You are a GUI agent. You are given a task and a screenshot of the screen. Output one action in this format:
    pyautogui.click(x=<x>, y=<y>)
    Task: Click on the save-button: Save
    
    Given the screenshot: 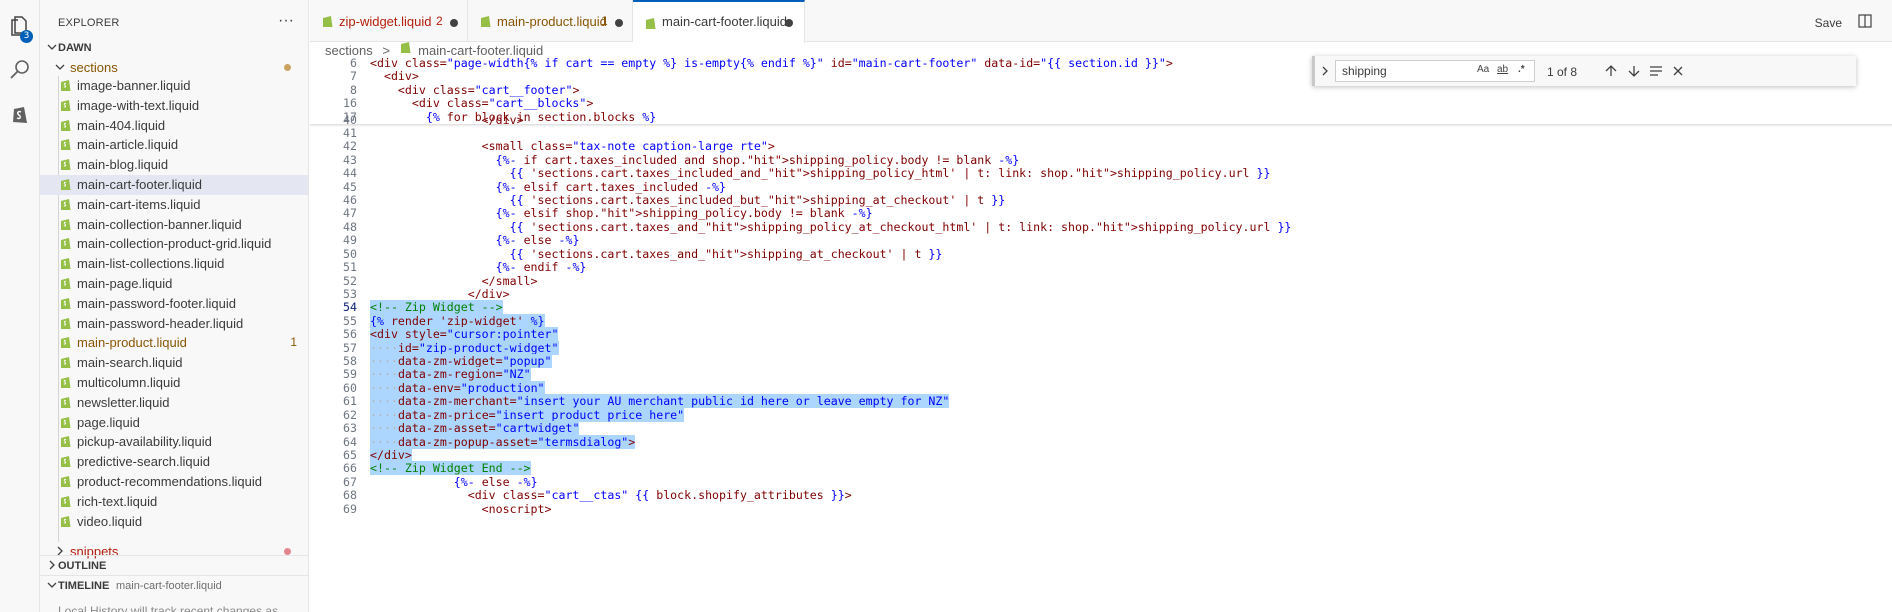 What is the action you would take?
    pyautogui.click(x=1828, y=23)
    